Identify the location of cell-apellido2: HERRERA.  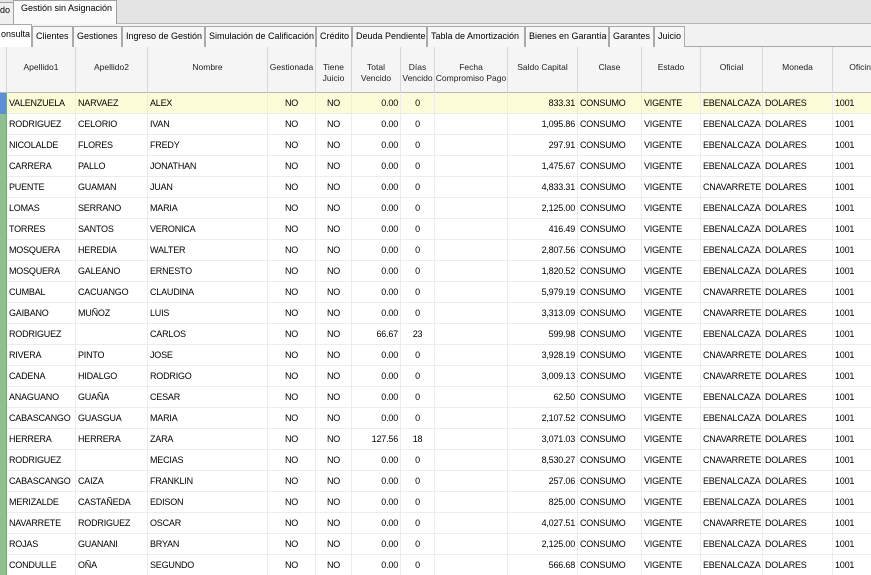
(112, 439).